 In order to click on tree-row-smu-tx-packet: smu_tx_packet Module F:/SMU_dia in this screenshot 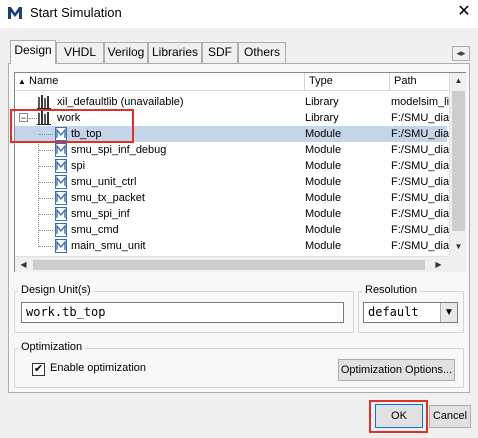, I will do `click(232, 198)`.